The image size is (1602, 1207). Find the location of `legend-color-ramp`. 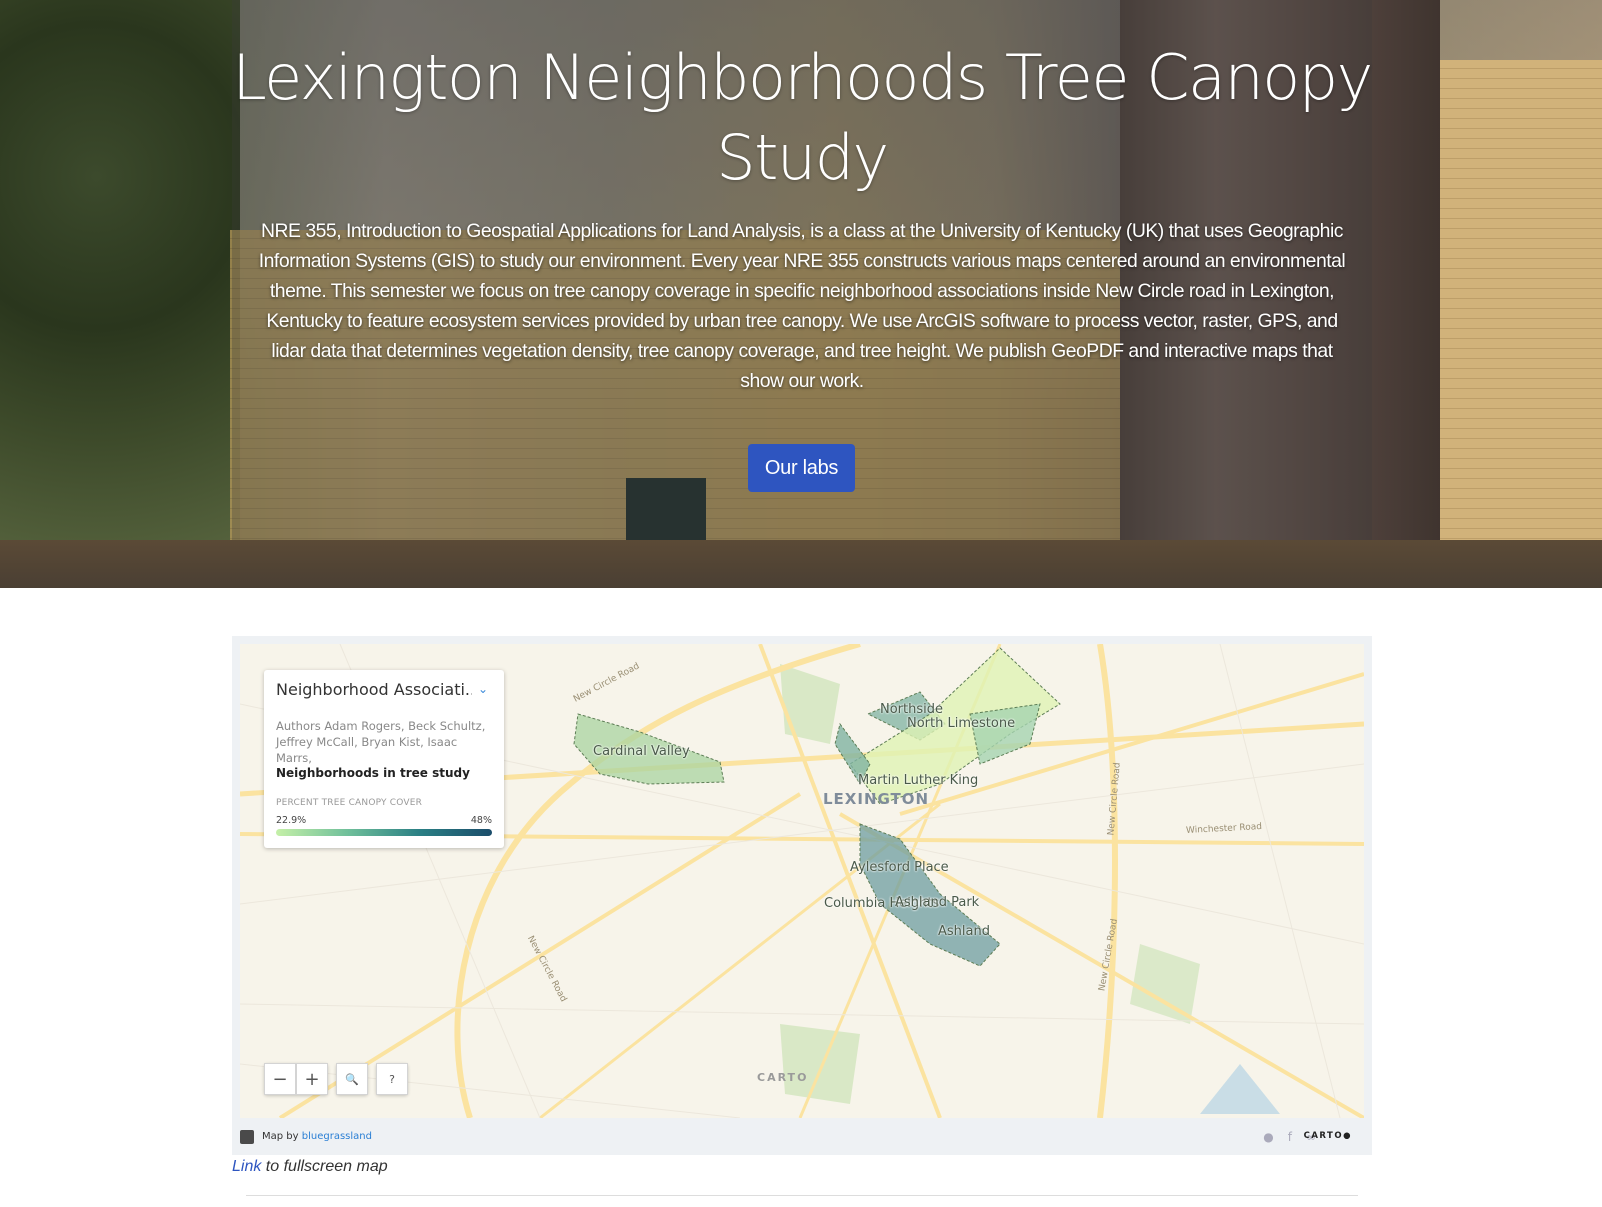

legend-color-ramp is located at coordinates (384, 832).